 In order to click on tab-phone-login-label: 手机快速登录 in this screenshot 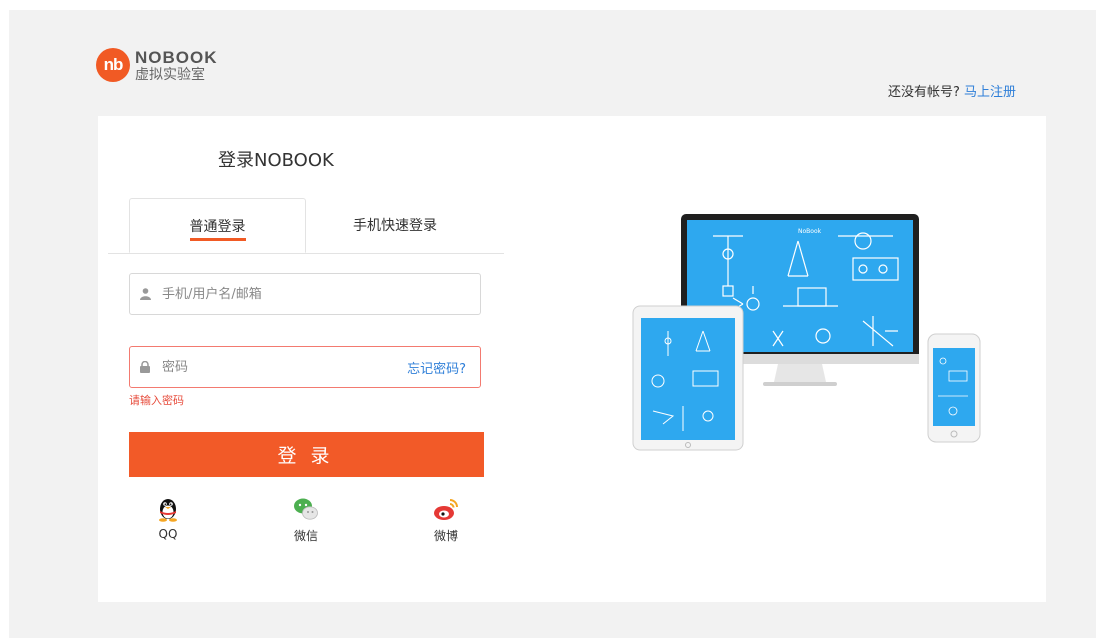, I will do `click(395, 226)`.